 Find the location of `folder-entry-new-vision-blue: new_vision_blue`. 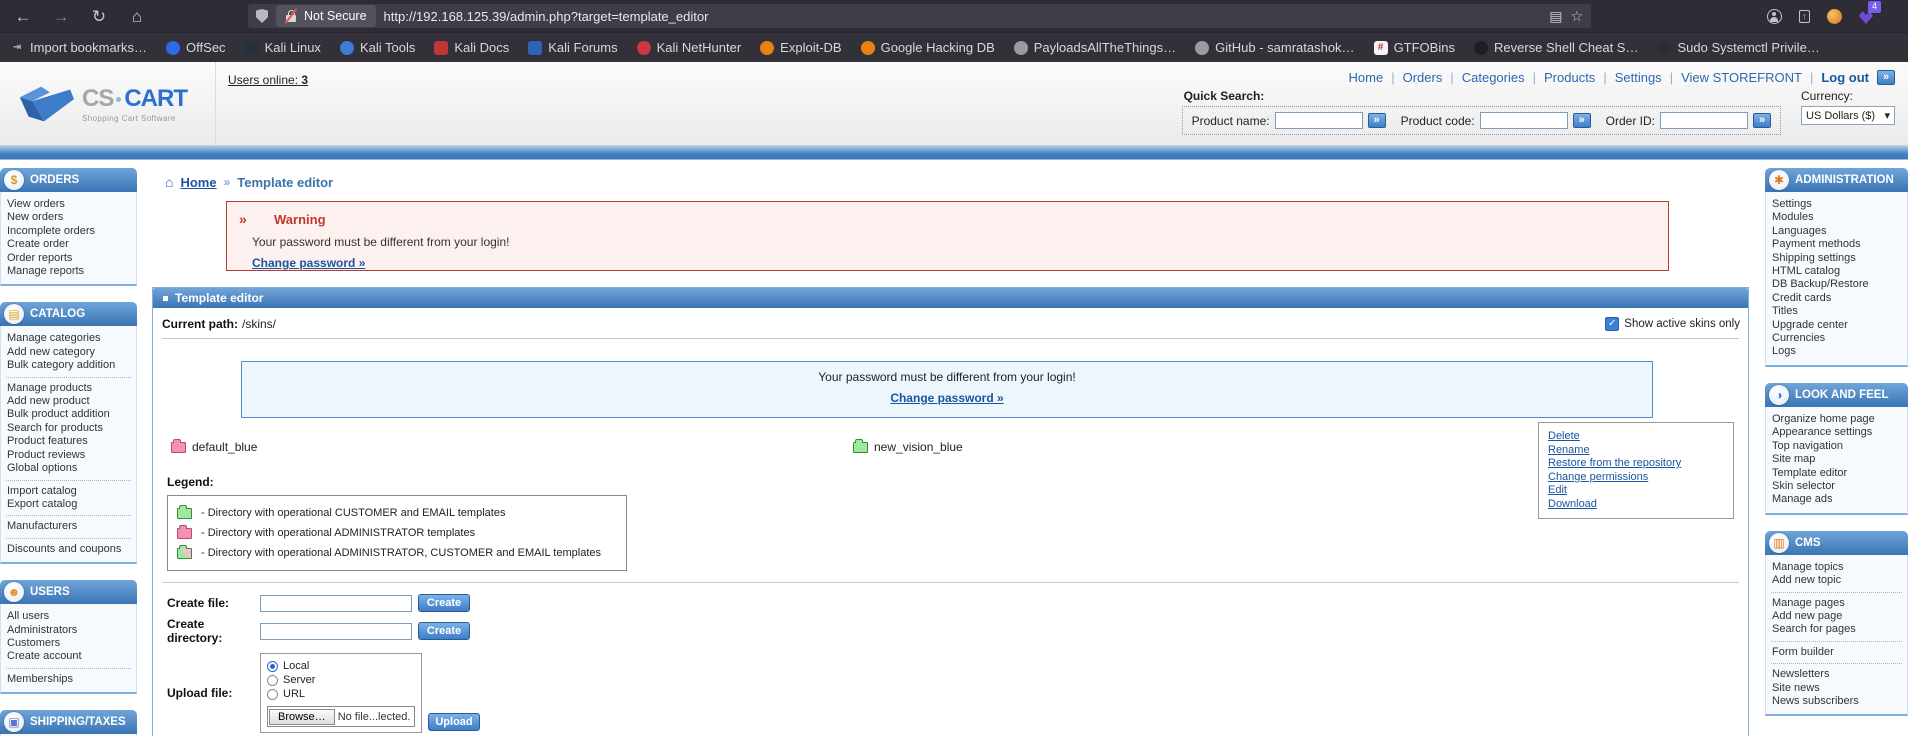

folder-entry-new-vision-blue: new_vision_blue is located at coordinates (908, 446).